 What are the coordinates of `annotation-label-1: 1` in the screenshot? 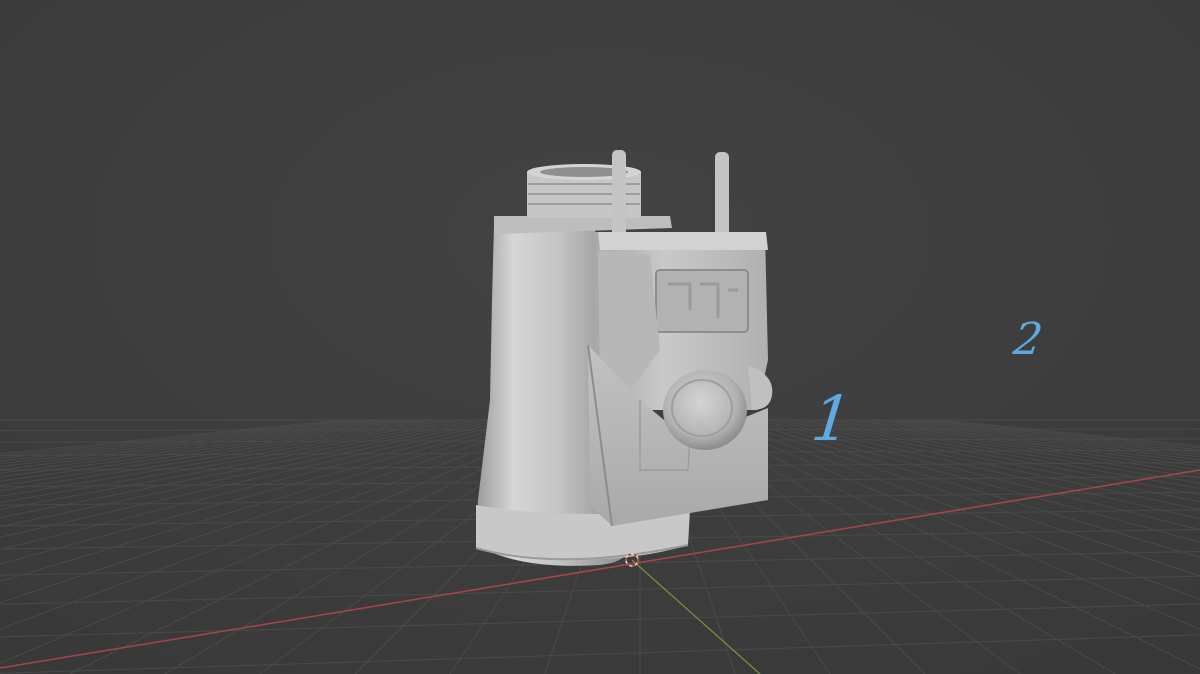 It's located at (832, 418).